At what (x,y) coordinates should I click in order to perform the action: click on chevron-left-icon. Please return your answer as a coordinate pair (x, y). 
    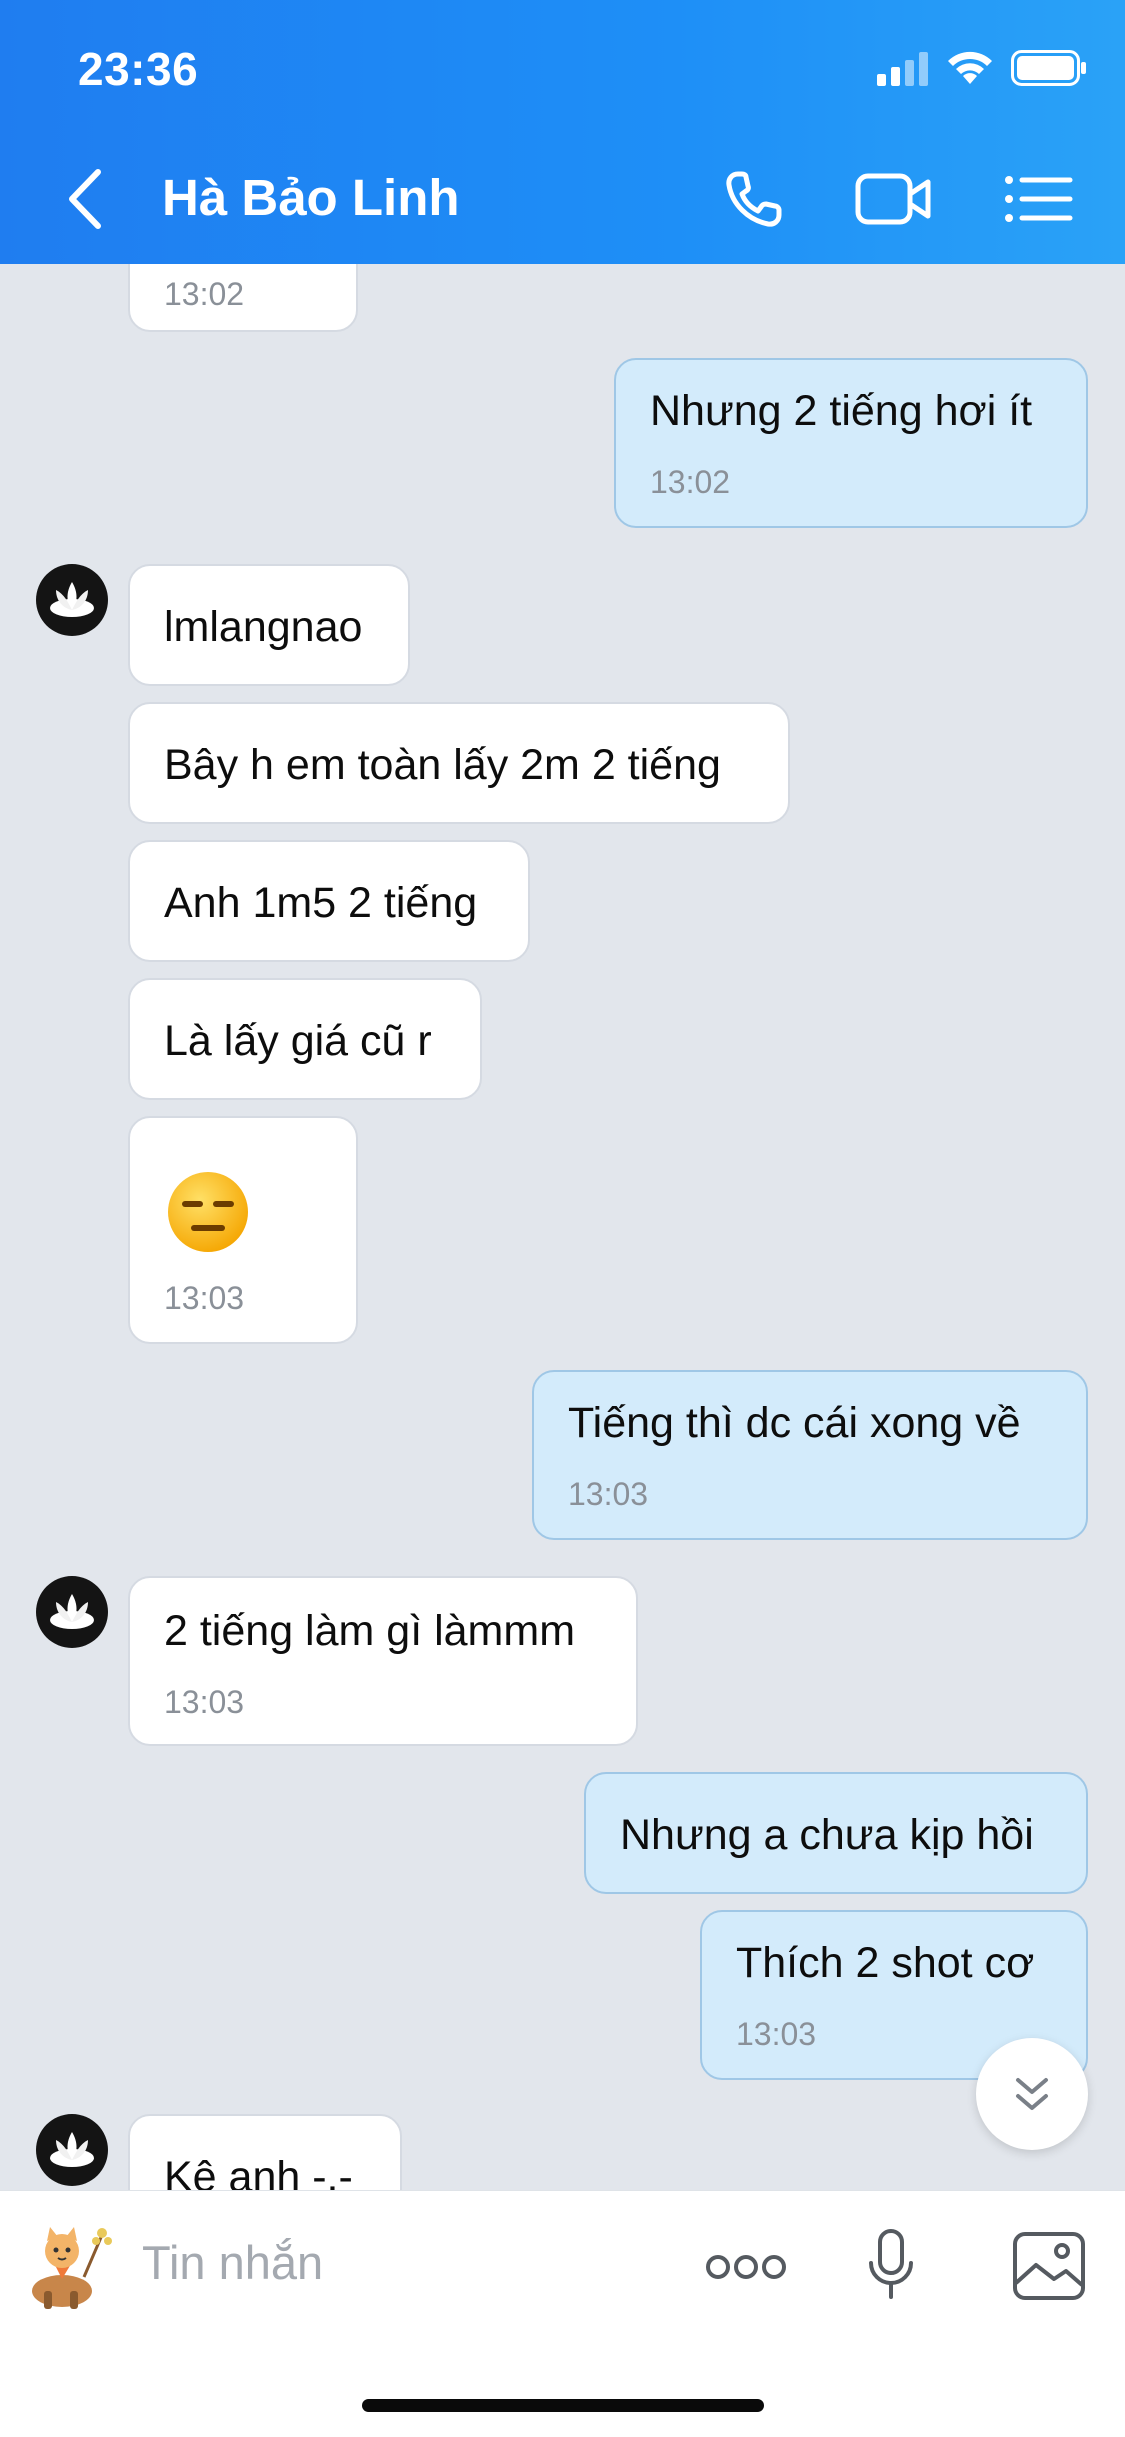
    Looking at the image, I should click on (85, 199).